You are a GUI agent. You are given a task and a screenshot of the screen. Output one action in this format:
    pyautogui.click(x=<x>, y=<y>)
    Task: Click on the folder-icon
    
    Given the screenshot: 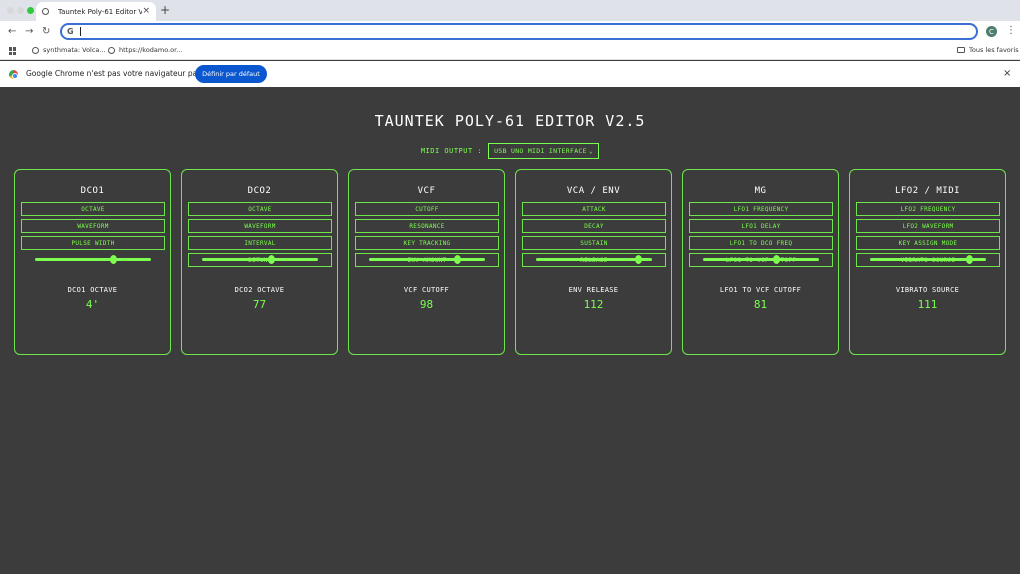 What is the action you would take?
    pyautogui.click(x=961, y=50)
    